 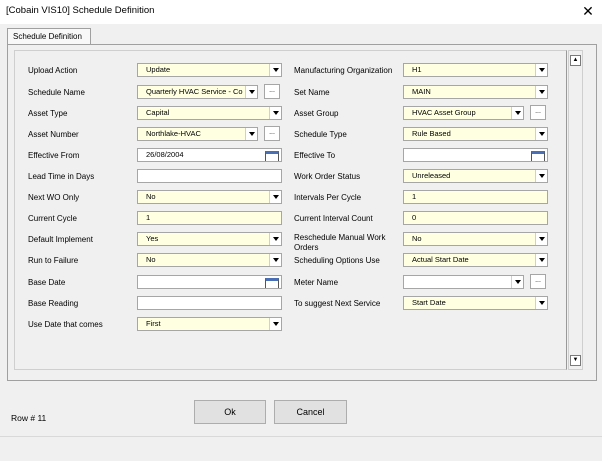 I want to click on vertical-scrollbar: ▲ ▼, so click(x=575, y=210).